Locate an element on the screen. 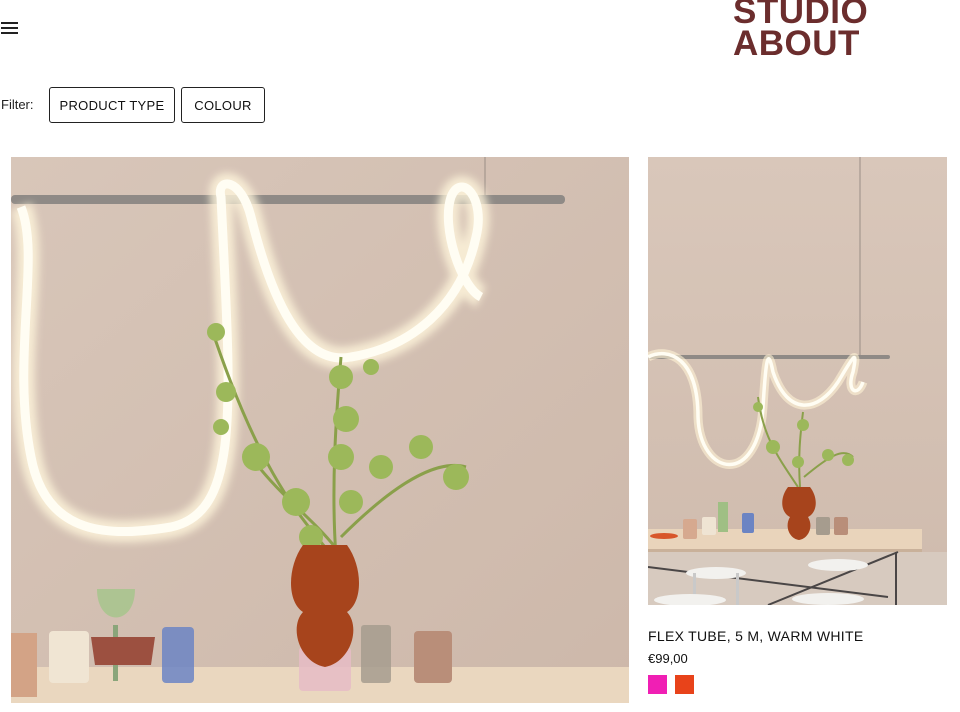 The image size is (960, 712). product-price: €99,00 is located at coordinates (668, 658).